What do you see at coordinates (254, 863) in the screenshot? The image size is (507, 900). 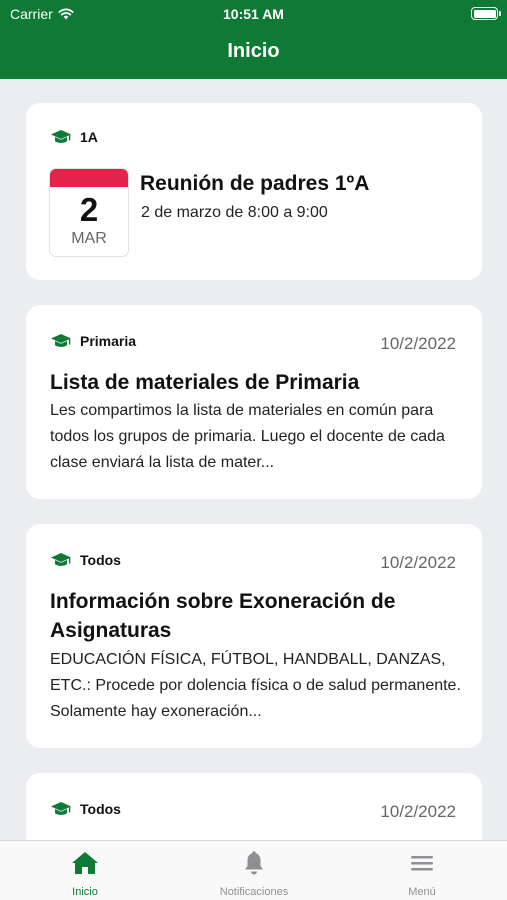 I see `bell-icon` at bounding box center [254, 863].